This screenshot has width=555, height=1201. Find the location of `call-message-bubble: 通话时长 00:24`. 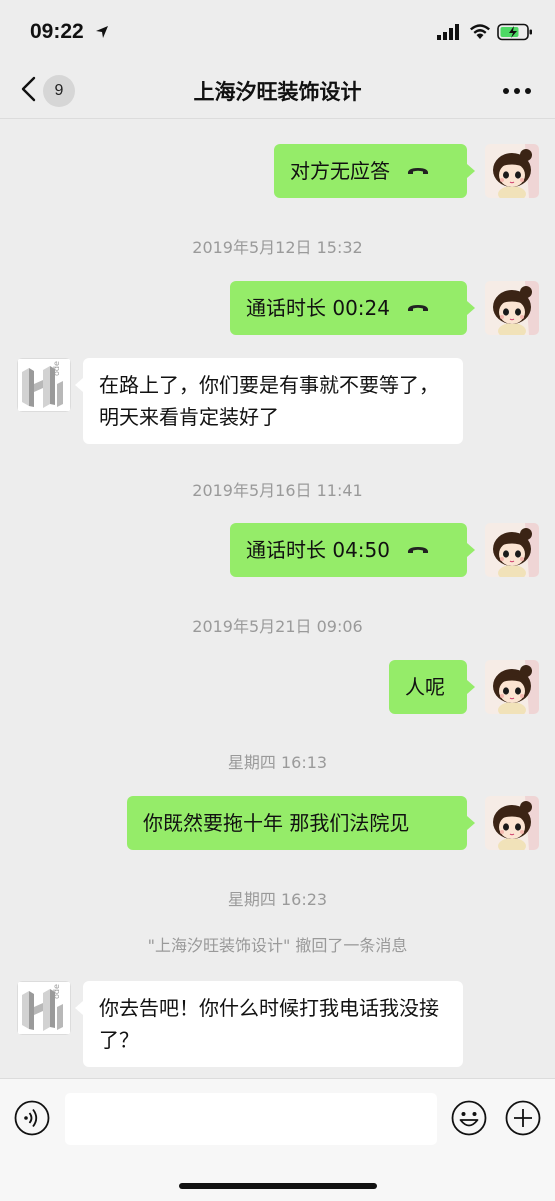

call-message-bubble: 通话时长 00:24 is located at coordinates (352, 308).